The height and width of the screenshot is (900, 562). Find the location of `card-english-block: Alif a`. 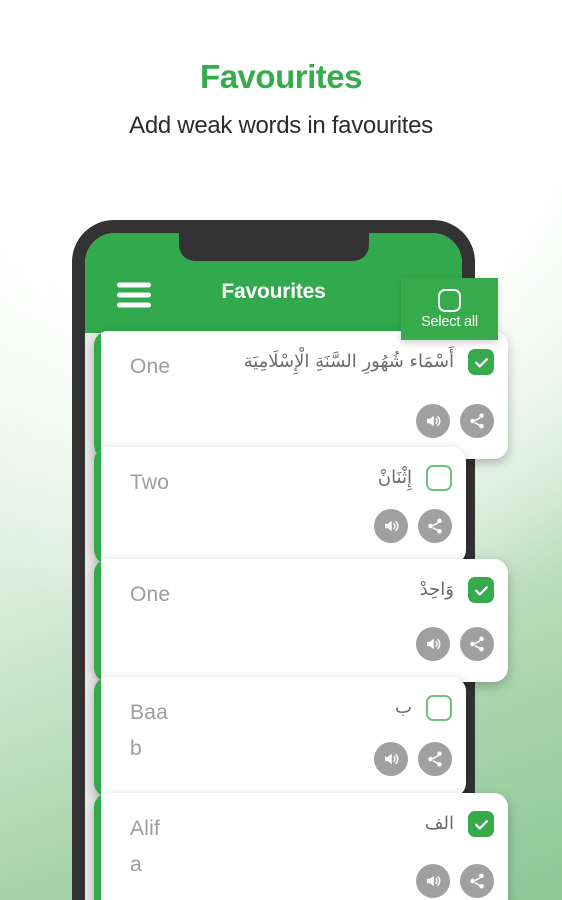

card-english-block: Alif a is located at coordinates (145, 847).